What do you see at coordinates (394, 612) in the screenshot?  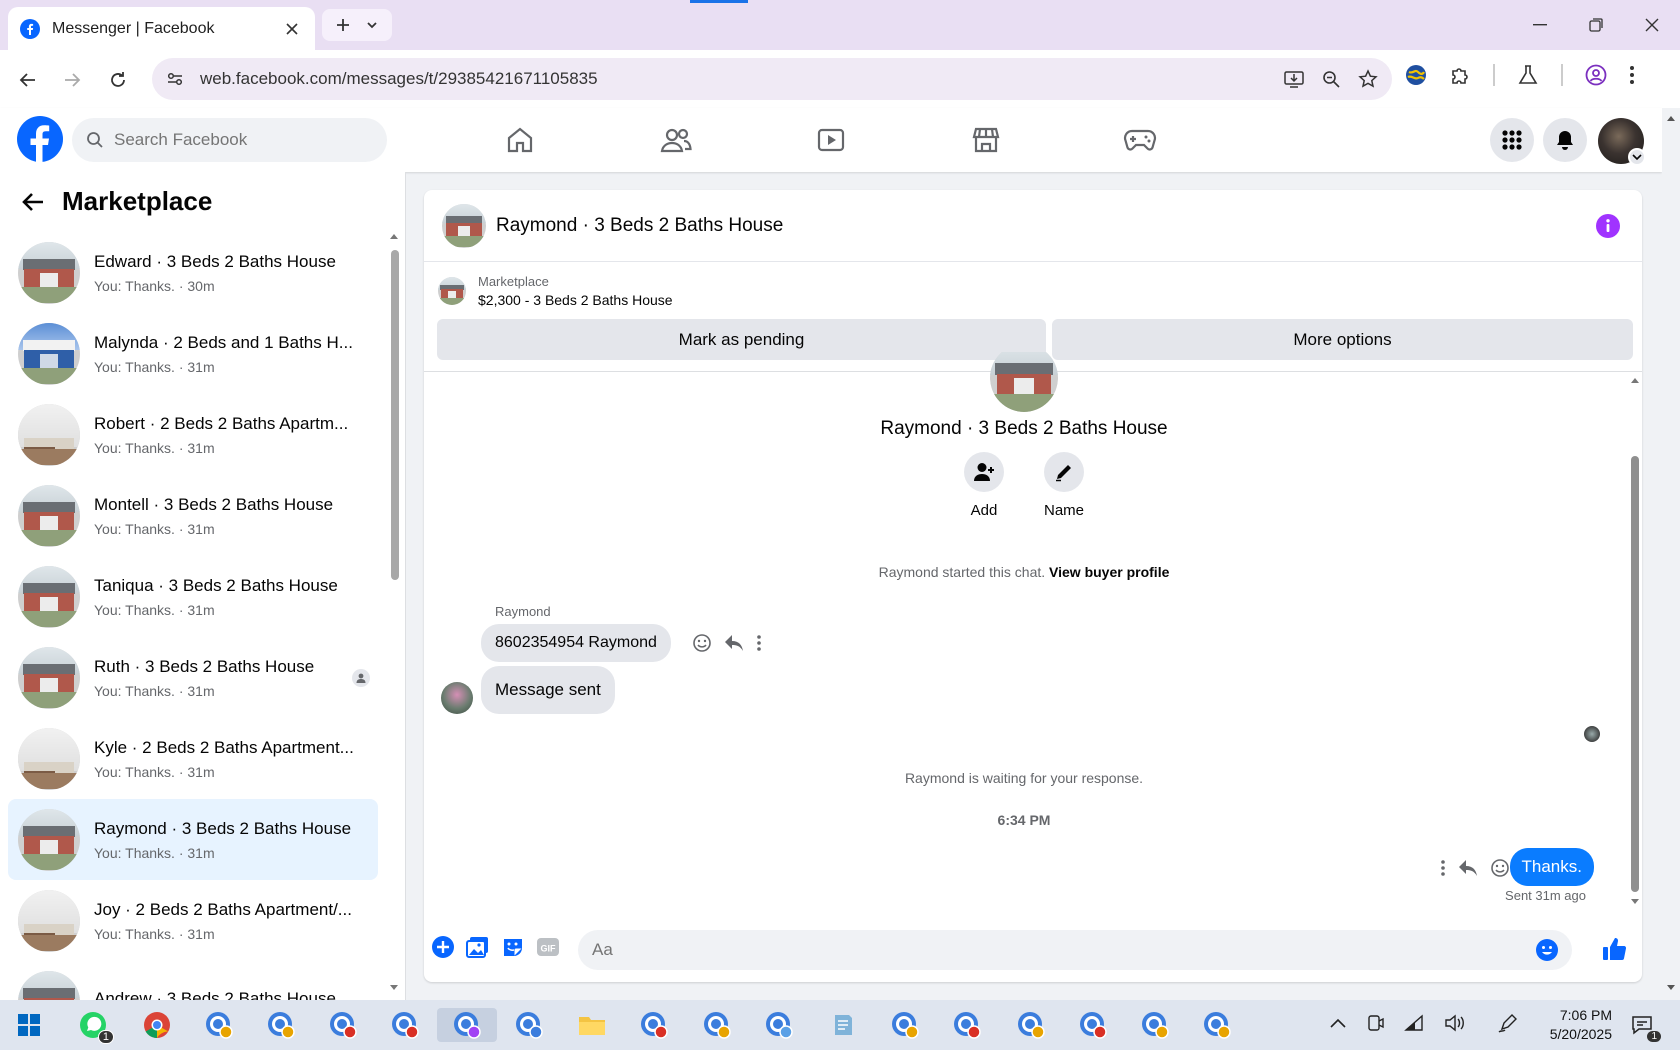 I see `sidebar-scrollbar` at bounding box center [394, 612].